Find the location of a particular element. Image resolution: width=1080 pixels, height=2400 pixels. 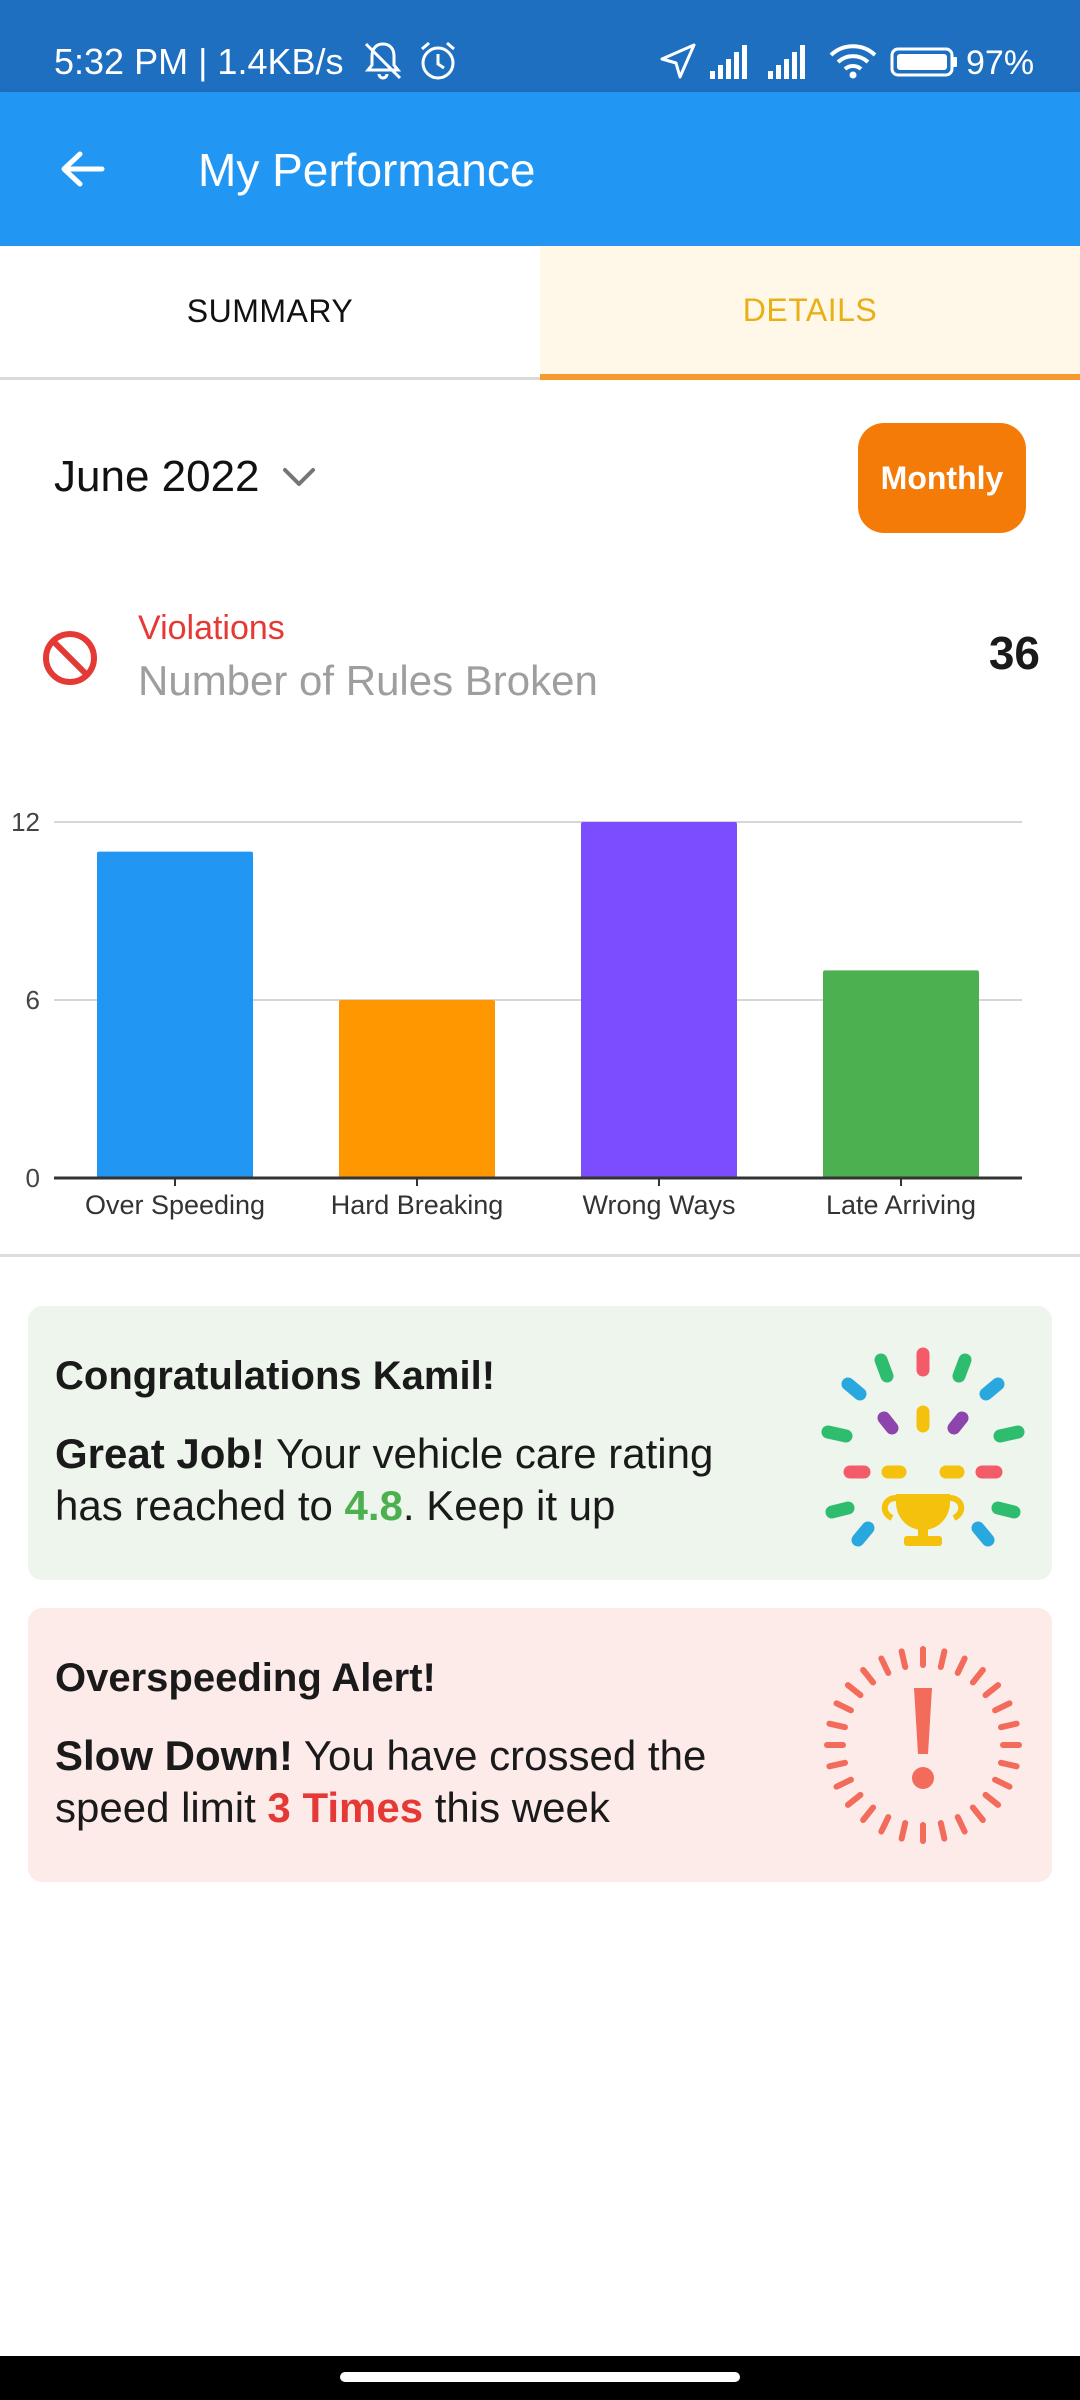

exclamation-dot is located at coordinates (923, 1778).